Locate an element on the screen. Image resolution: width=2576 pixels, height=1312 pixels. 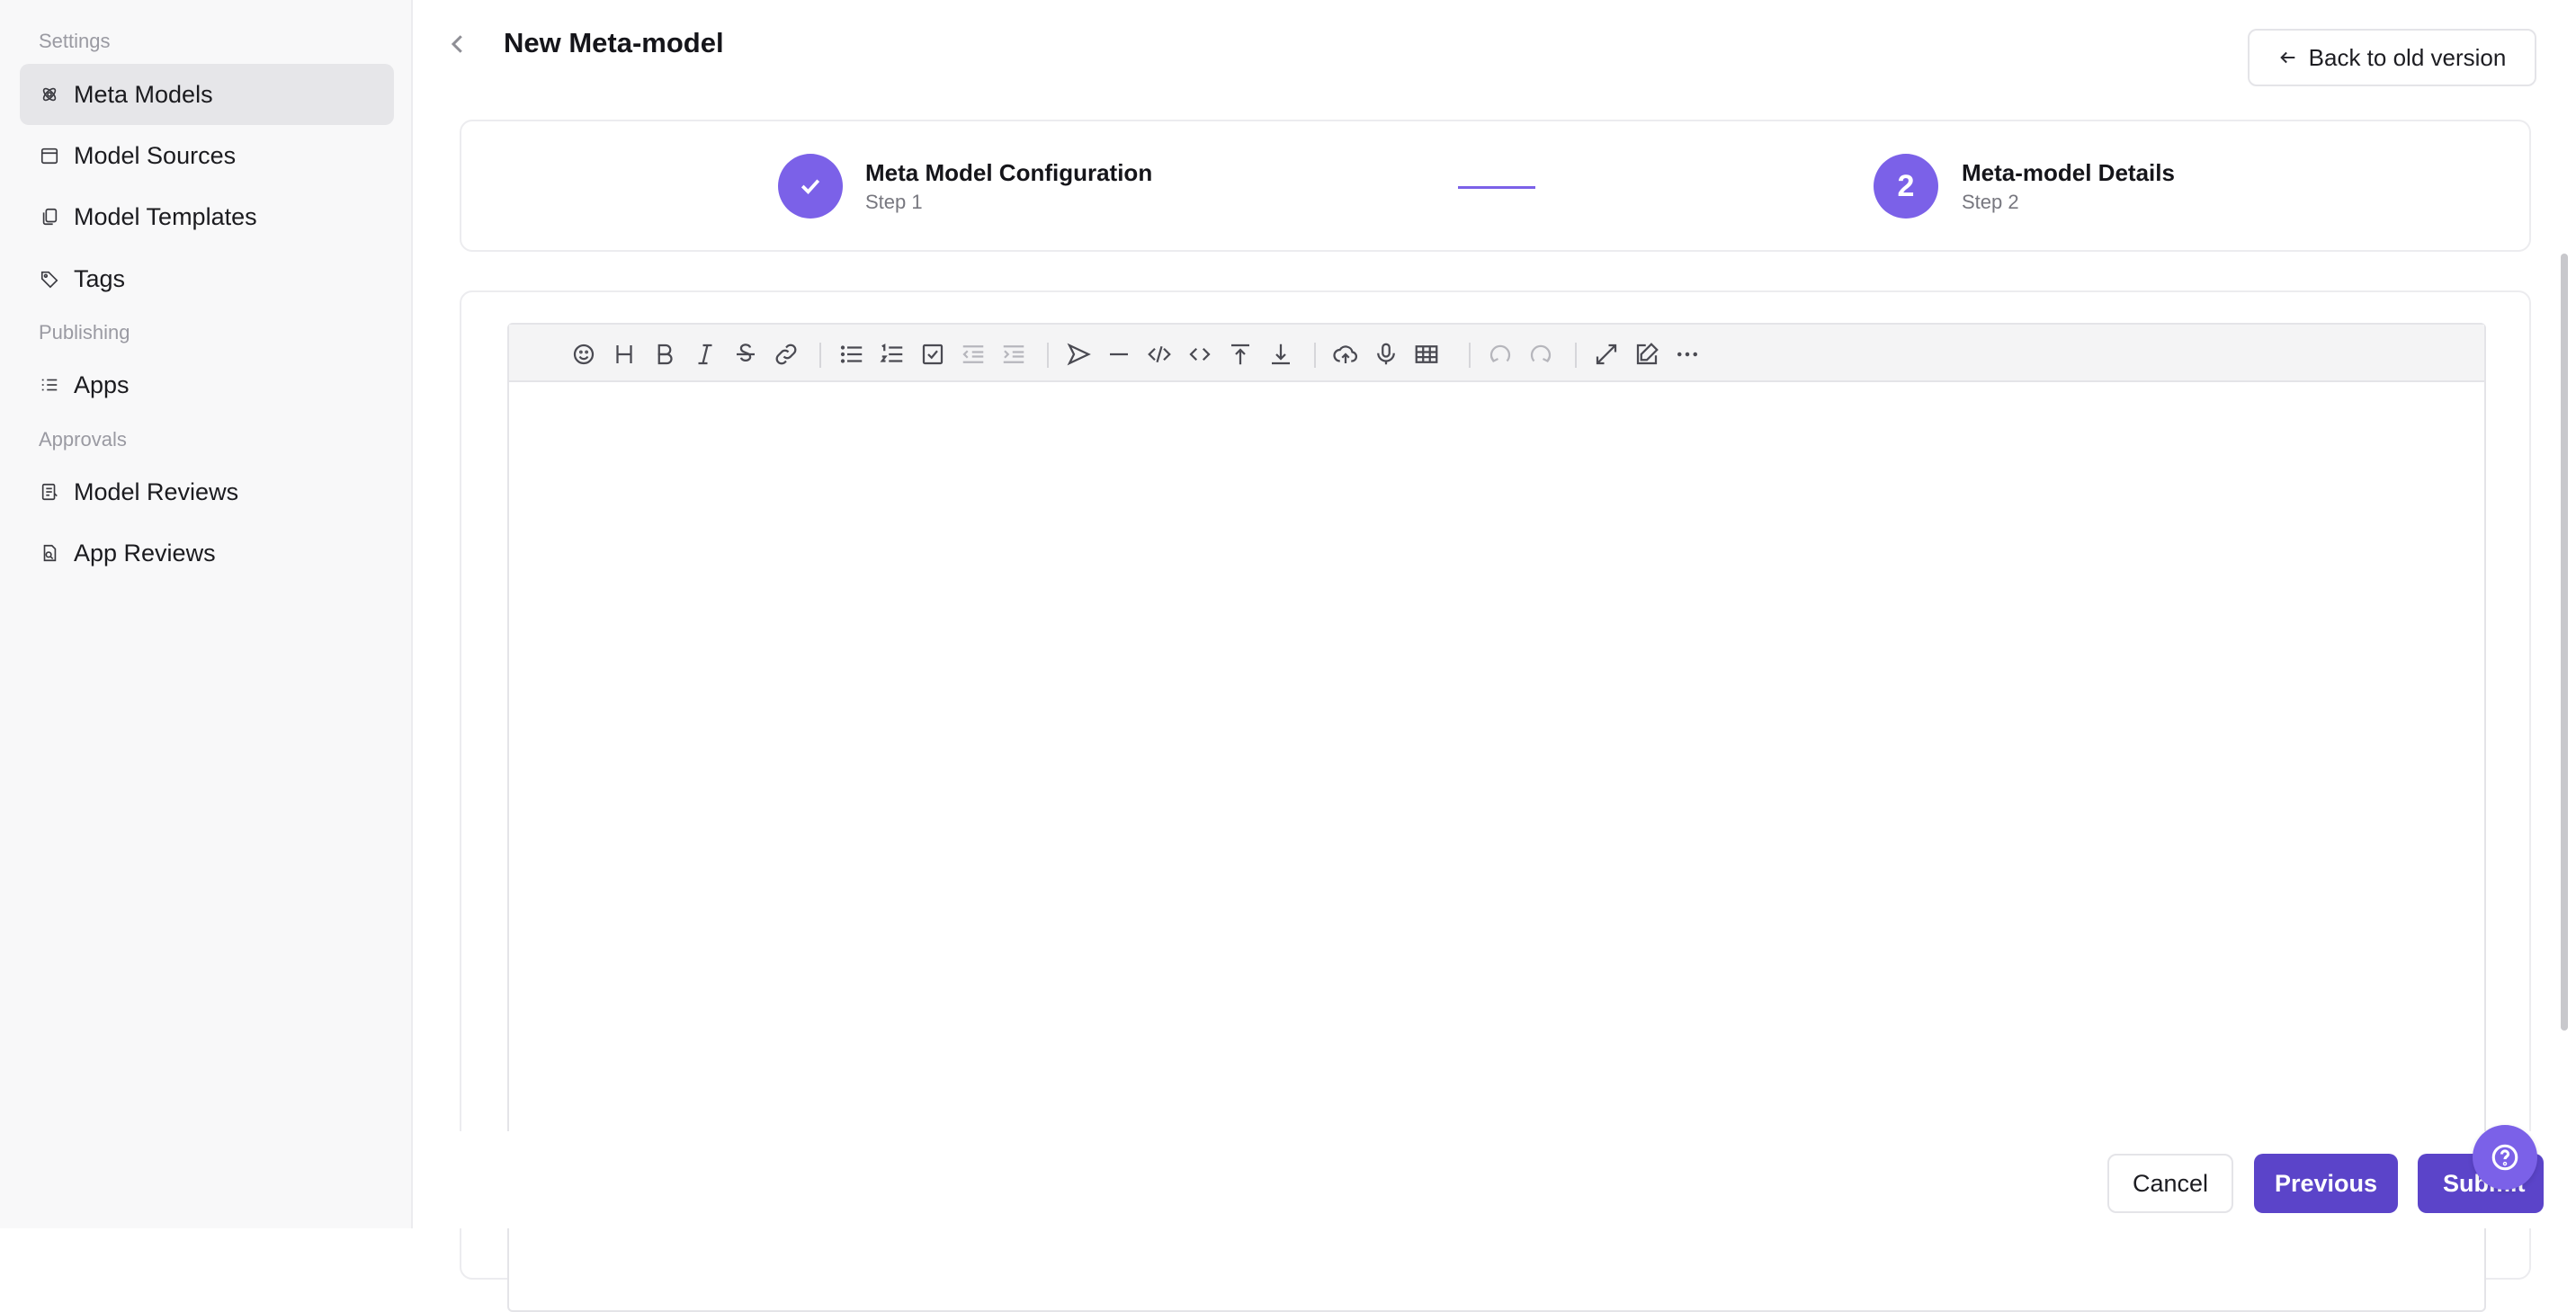
insert-before-button is located at coordinates (1240, 354).